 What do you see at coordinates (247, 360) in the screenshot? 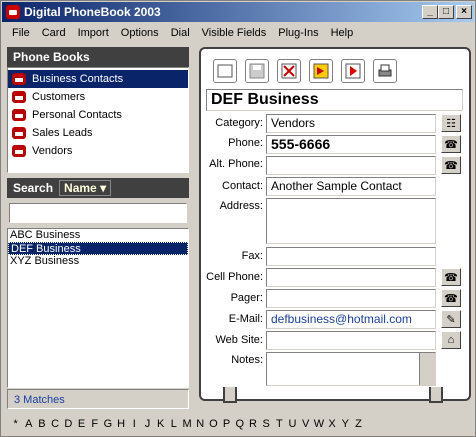
I see `notes-label: Notes:` at bounding box center [247, 360].